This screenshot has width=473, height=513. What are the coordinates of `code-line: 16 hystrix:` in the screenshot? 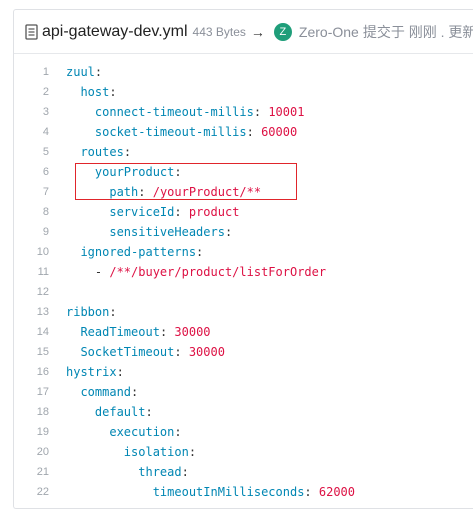 It's located at (243, 372).